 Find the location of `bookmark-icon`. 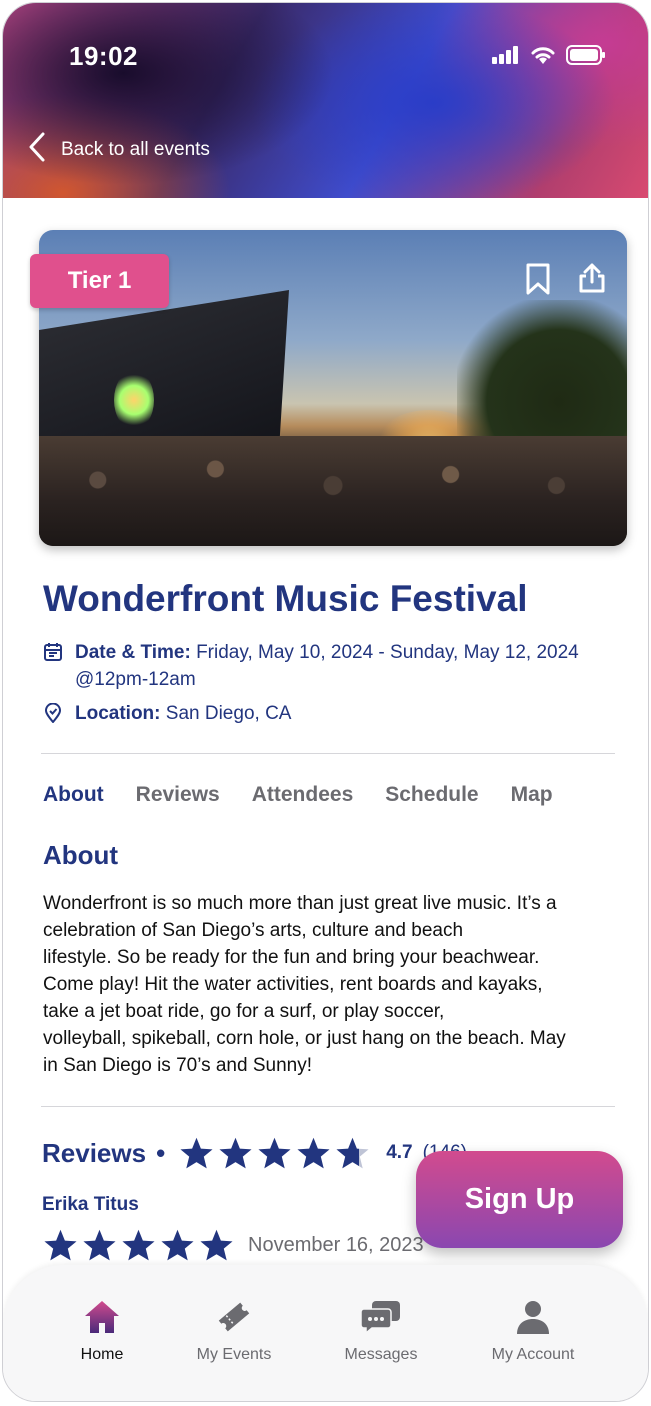

bookmark-icon is located at coordinates (538, 281).